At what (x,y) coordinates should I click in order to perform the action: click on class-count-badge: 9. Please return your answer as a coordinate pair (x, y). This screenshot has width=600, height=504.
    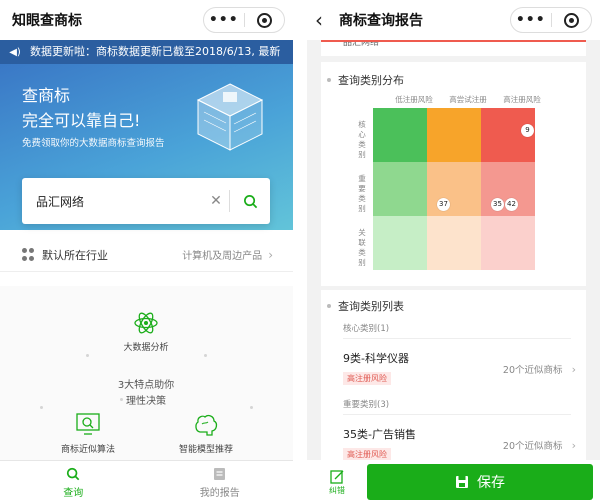
    Looking at the image, I should click on (527, 130).